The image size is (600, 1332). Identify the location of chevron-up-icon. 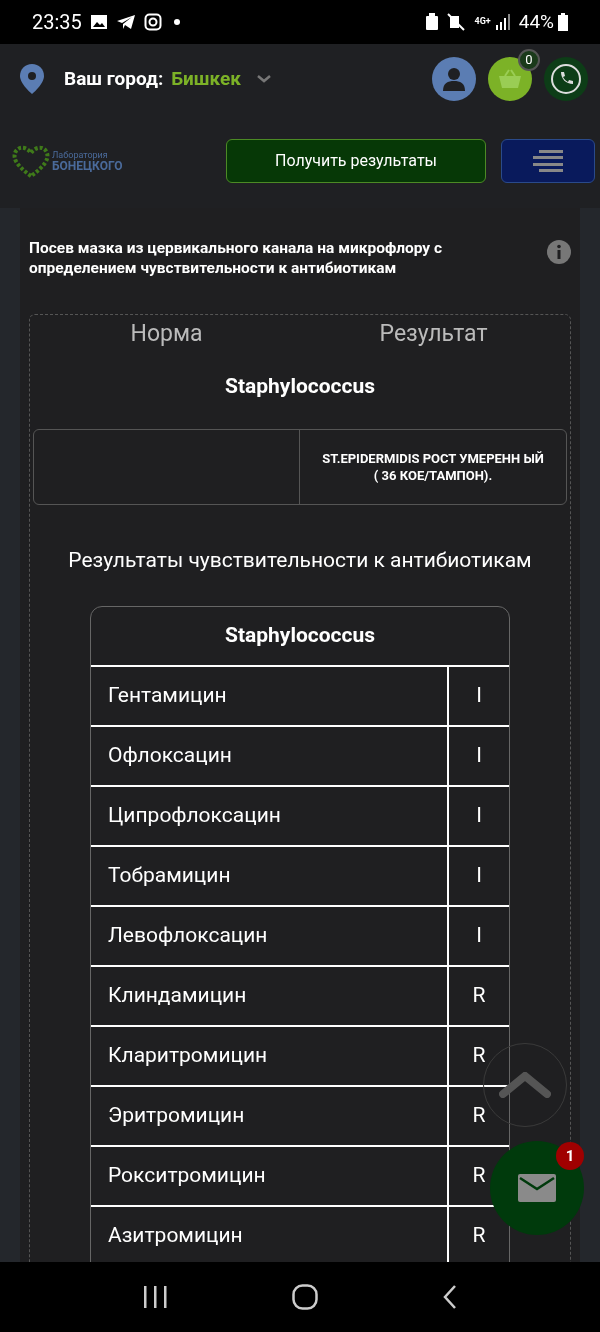
(525, 1085).